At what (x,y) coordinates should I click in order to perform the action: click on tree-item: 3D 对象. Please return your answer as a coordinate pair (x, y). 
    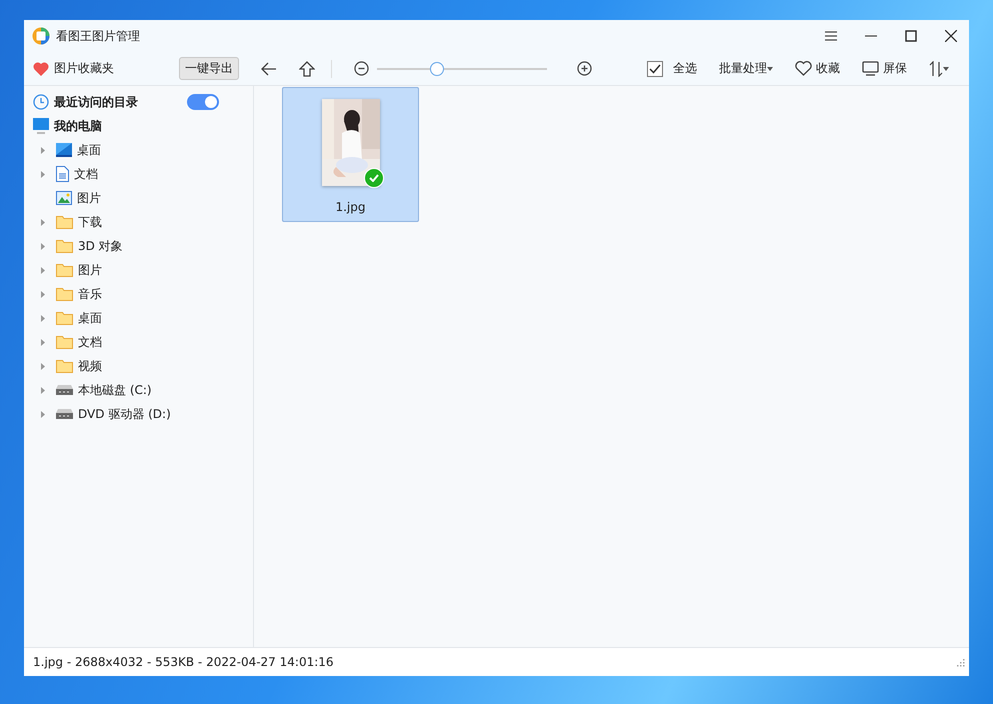
    Looking at the image, I should click on (100, 246).